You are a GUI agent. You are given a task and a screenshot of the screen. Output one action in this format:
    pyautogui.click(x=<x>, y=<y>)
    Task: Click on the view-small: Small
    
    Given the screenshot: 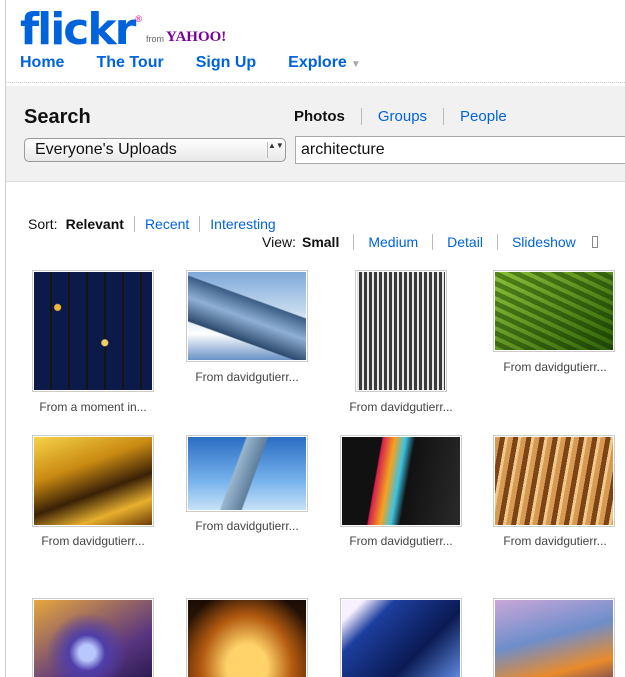 What is the action you would take?
    pyautogui.click(x=324, y=242)
    